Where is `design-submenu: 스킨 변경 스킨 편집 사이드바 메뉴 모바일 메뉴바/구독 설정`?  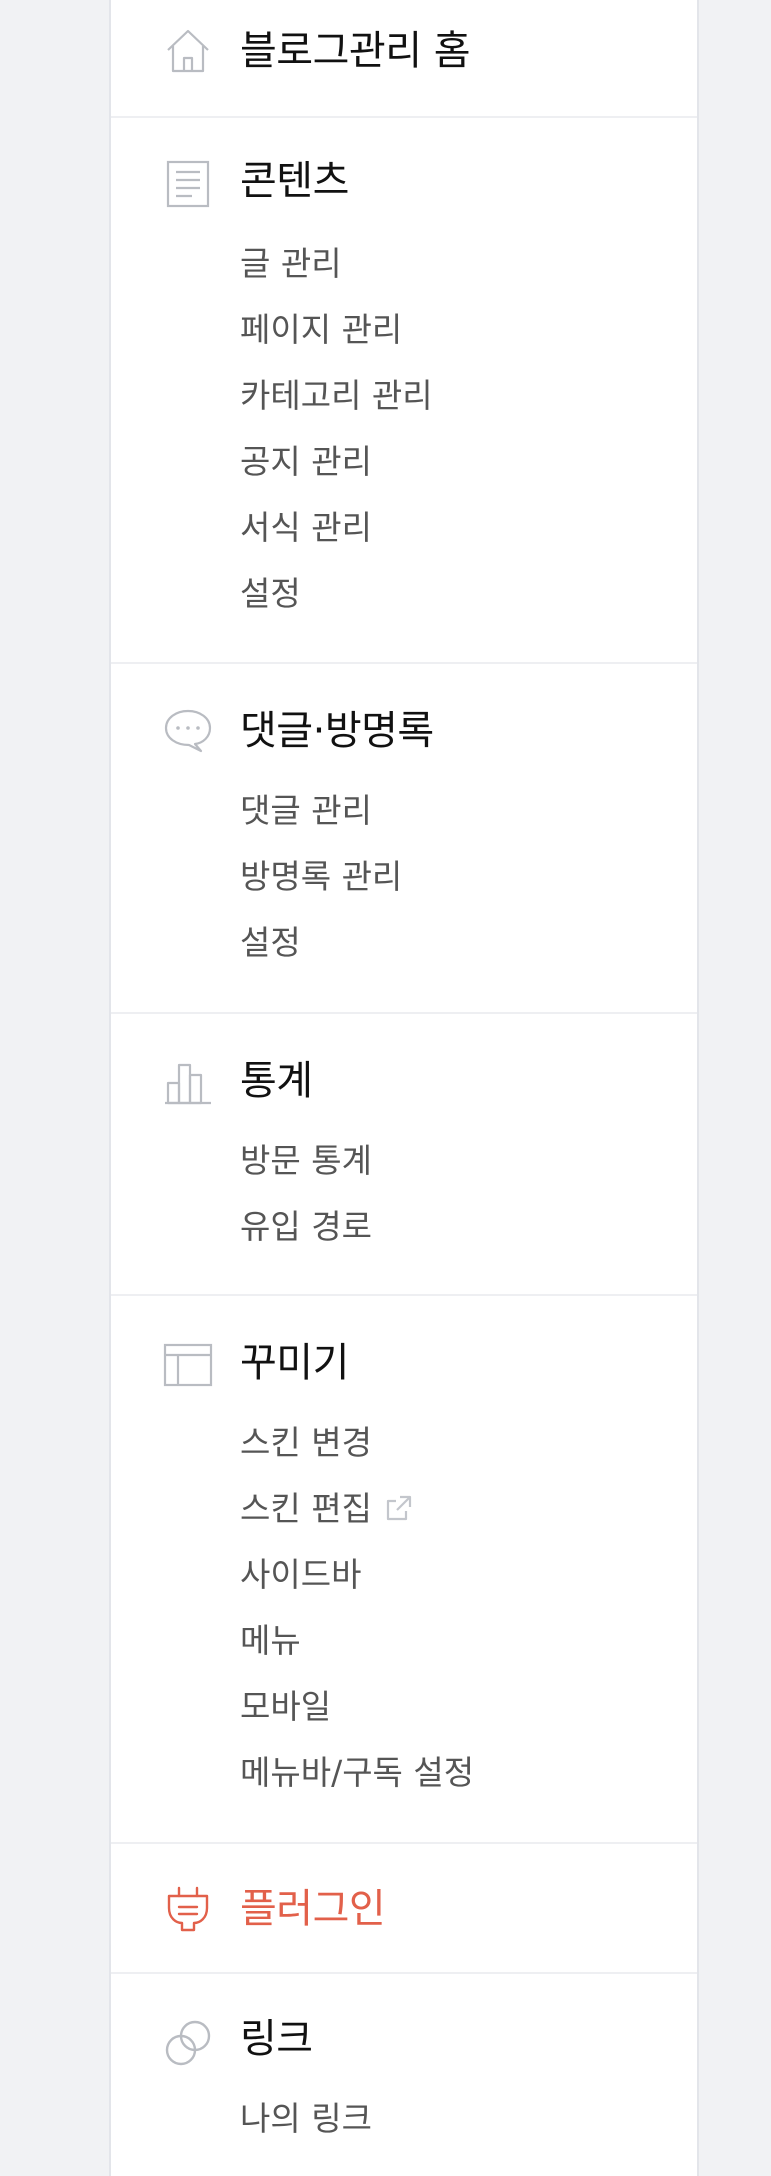
design-submenu: 스킨 변경 스킨 편집 사이드바 메뉴 모바일 메뉴바/구독 설정 is located at coordinates (357, 1618).